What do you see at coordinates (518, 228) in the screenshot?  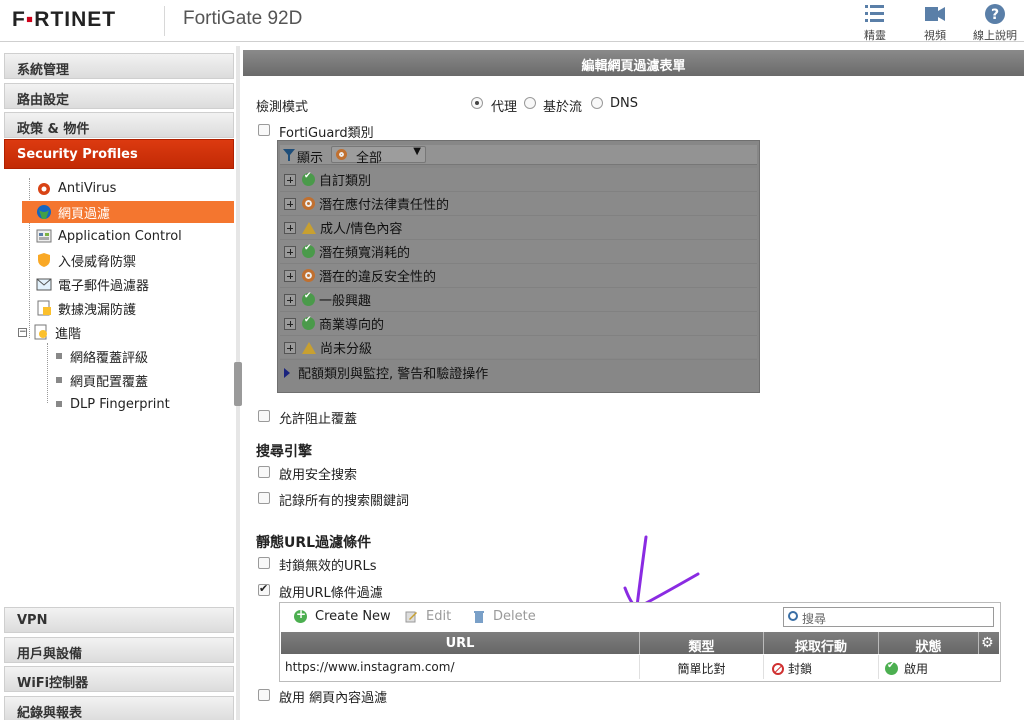 I see `category-row: 成人/情色內容` at bounding box center [518, 228].